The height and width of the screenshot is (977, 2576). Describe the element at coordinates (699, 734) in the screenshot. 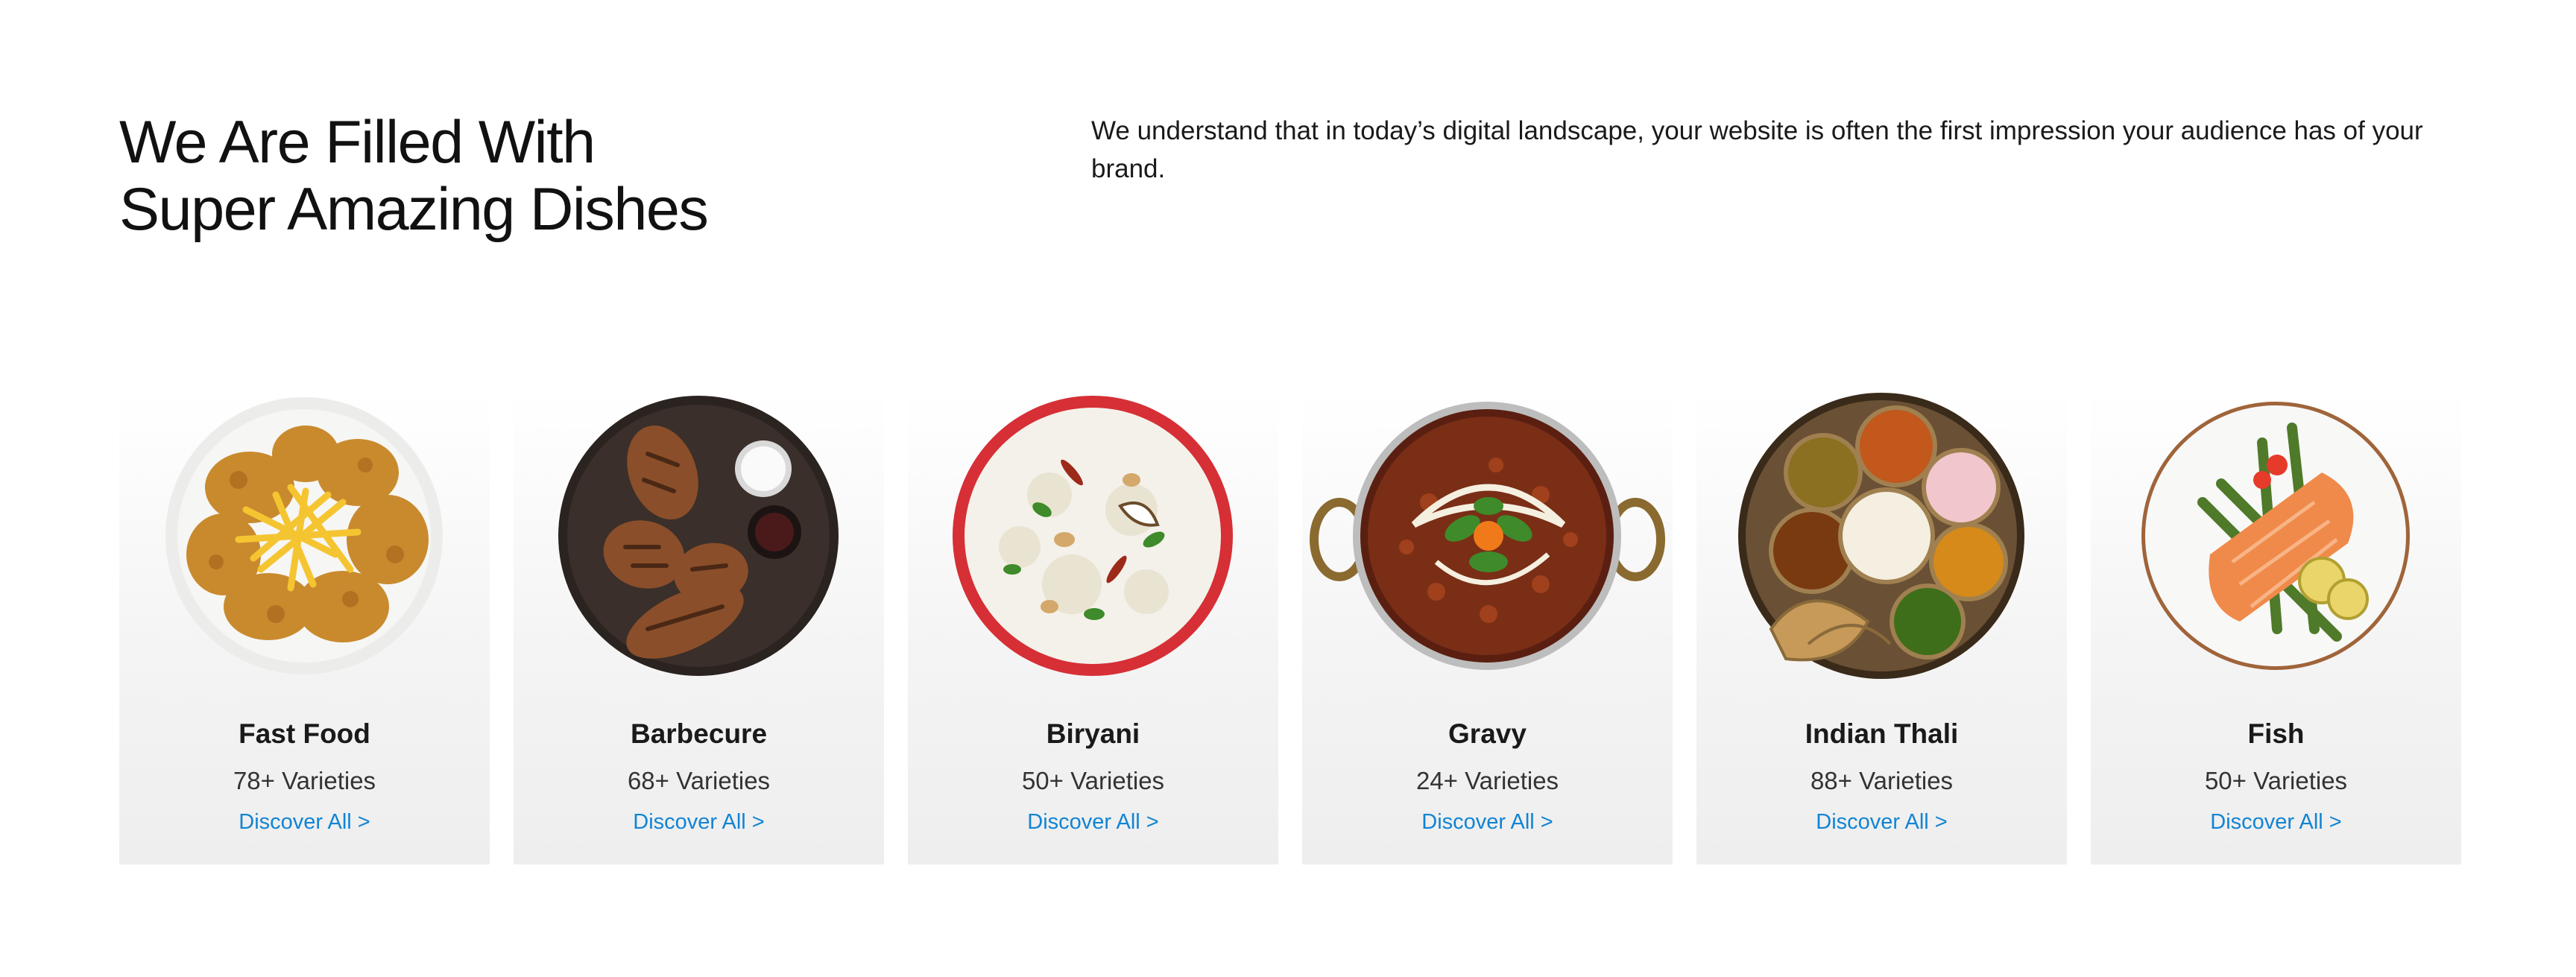

I see `category-title: Barbecure` at that location.